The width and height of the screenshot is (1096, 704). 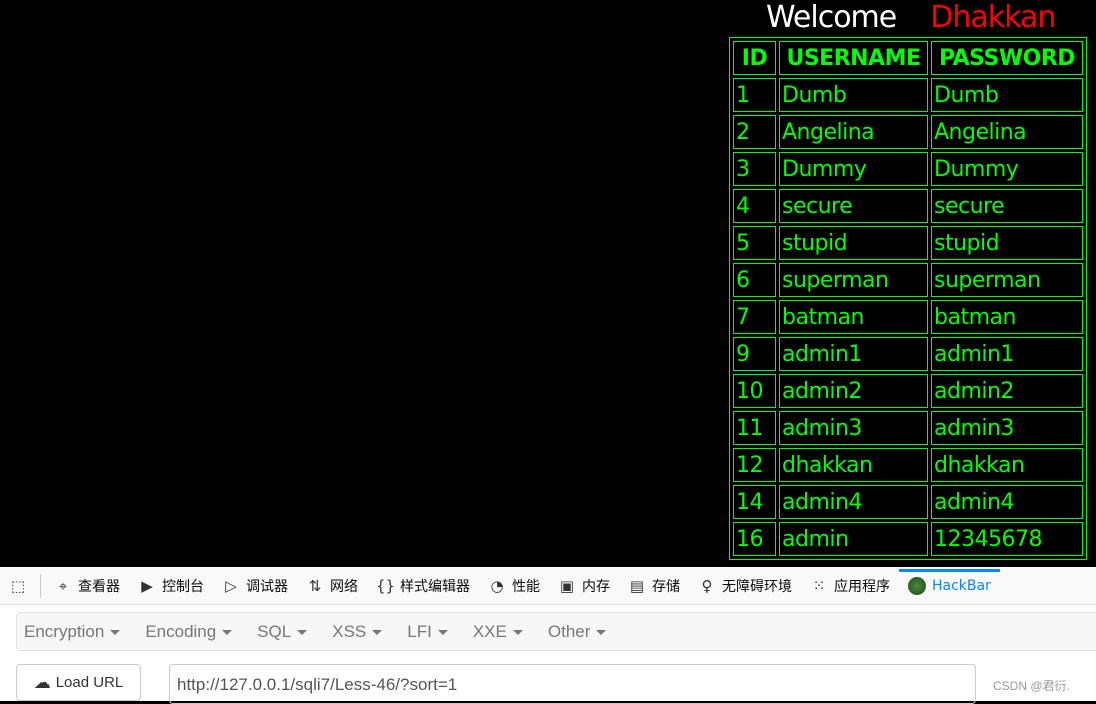 What do you see at coordinates (862, 586) in the screenshot?
I see `tab-label: 应用程序` at bounding box center [862, 586].